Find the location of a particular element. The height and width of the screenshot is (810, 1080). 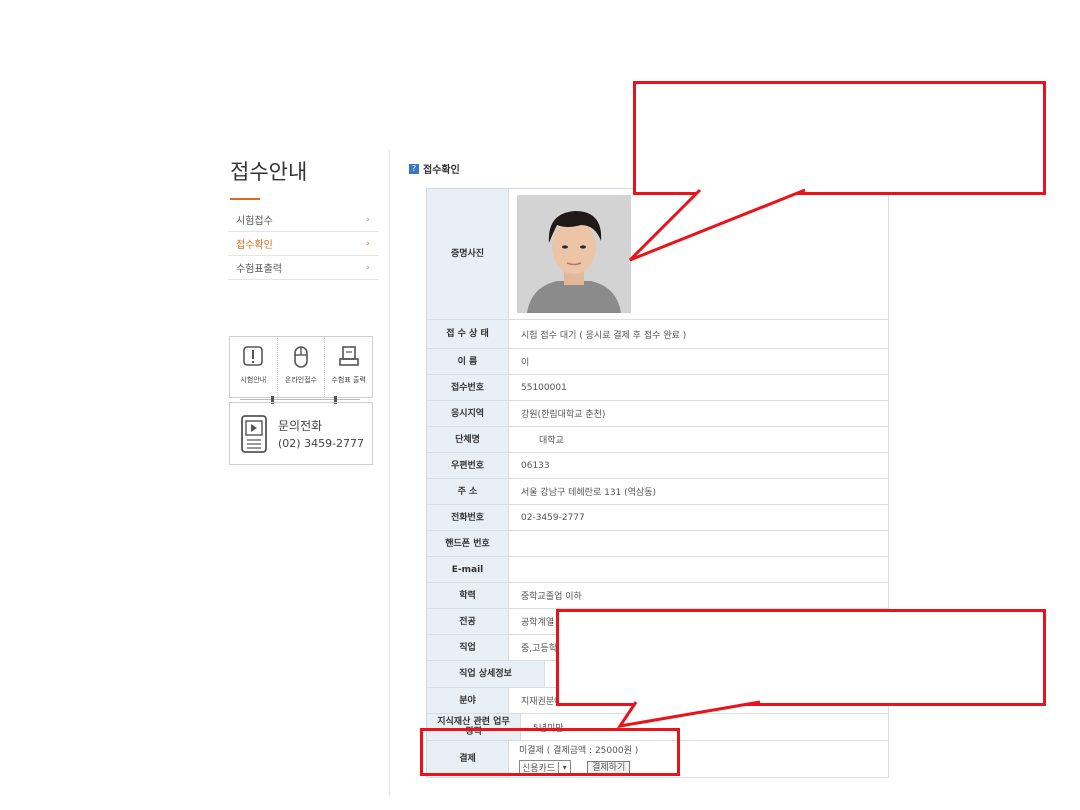

sidebar-menu: 시험접수 › 접수확인 › 수험표출력 › is located at coordinates (303, 244).